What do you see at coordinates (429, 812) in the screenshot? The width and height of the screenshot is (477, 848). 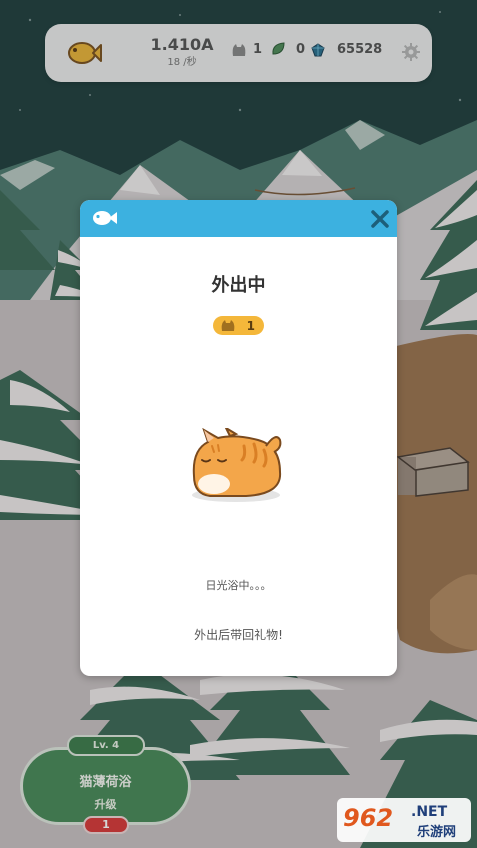 I see `watermark-suffix: .NET` at bounding box center [429, 812].